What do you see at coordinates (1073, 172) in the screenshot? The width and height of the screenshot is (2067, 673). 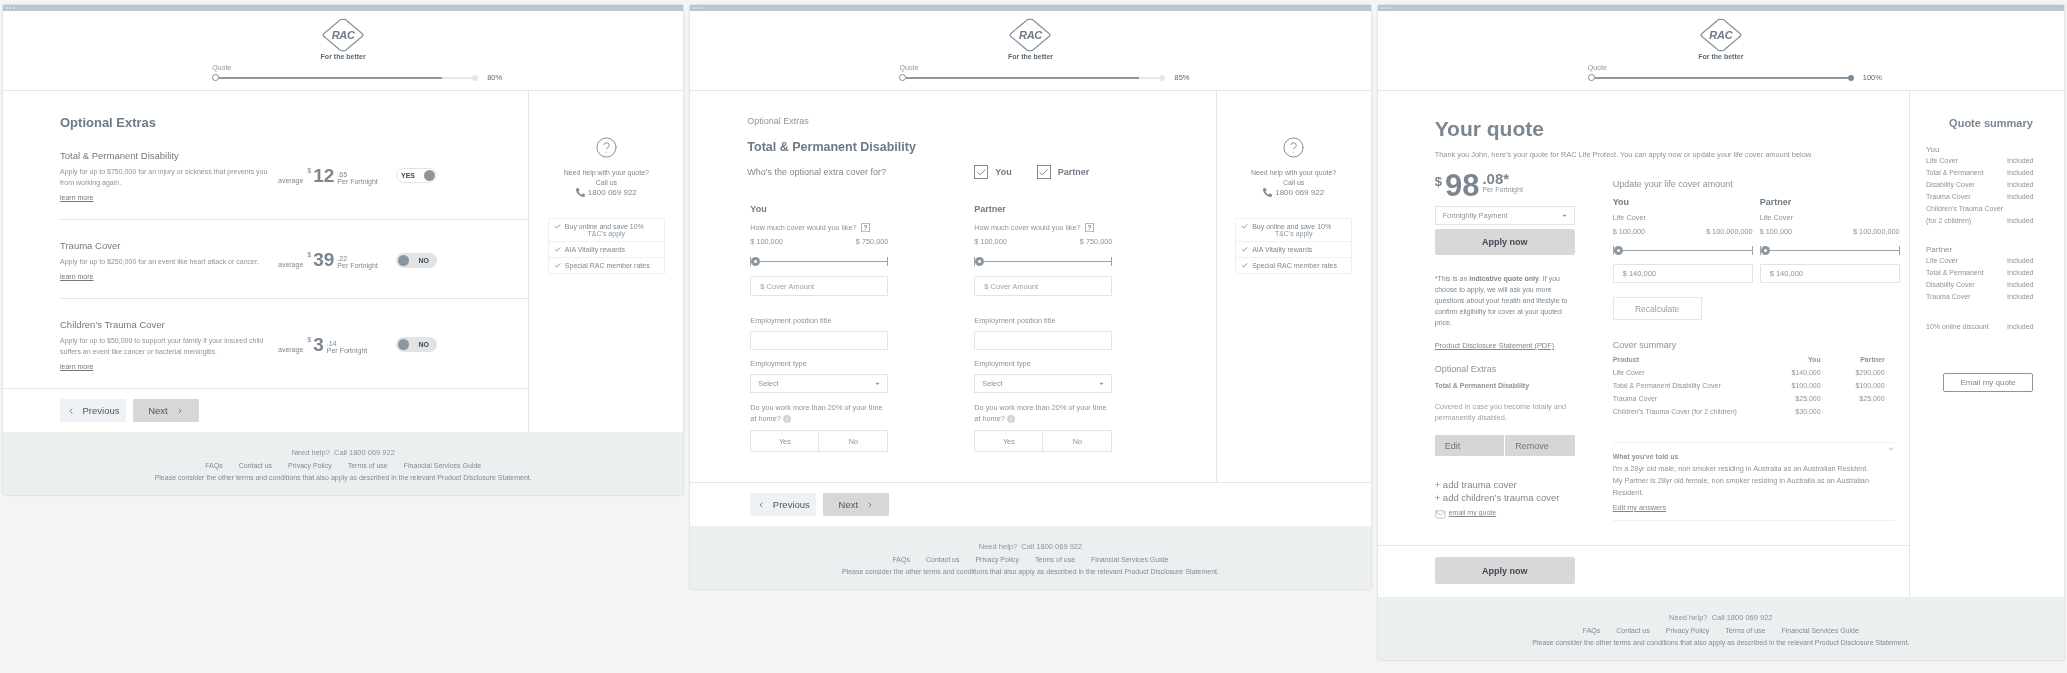 I see `checkbox-label: Partner` at bounding box center [1073, 172].